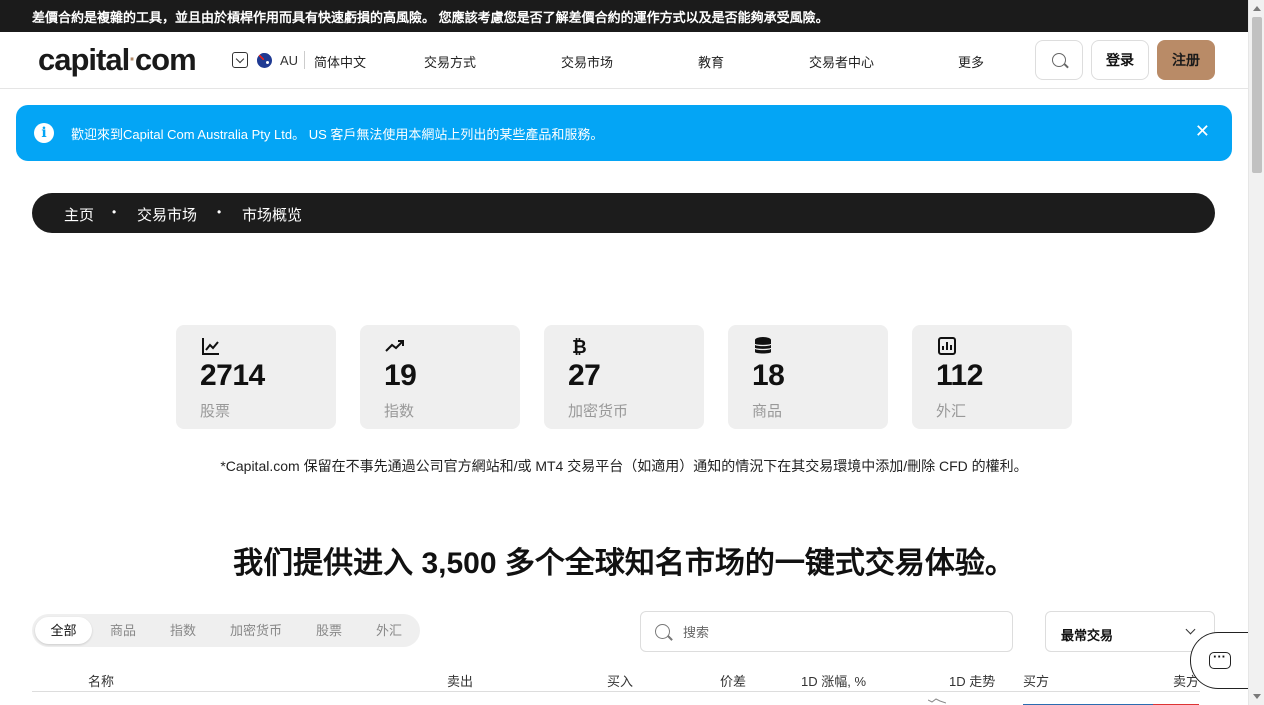  I want to click on bar-chart-icon, so click(947, 346).